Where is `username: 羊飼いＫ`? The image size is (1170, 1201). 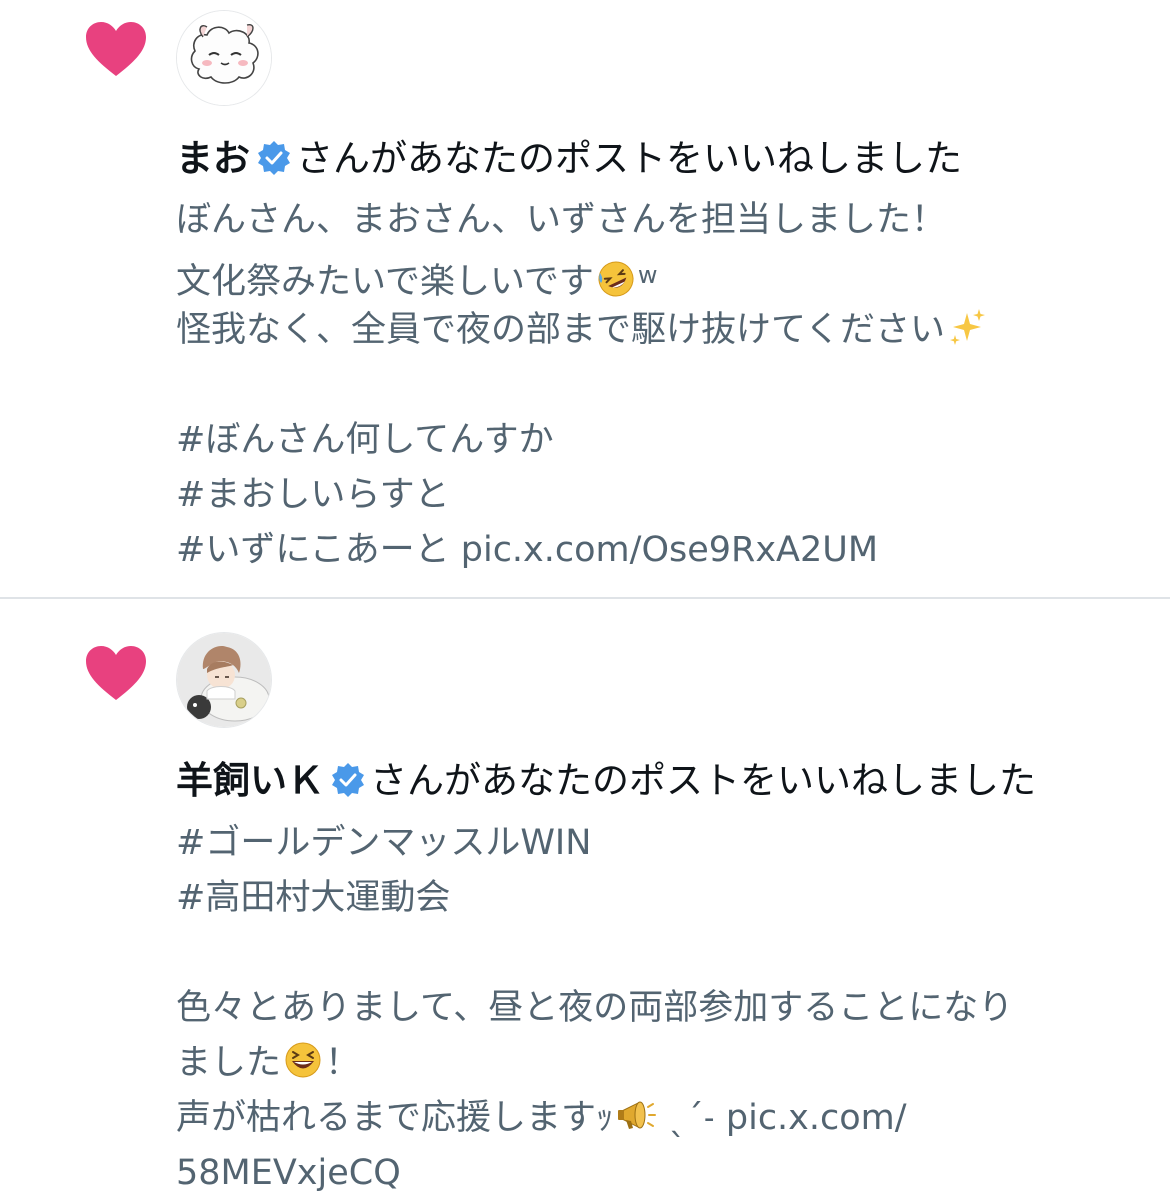 username: 羊飼いＫ is located at coordinates (250, 780).